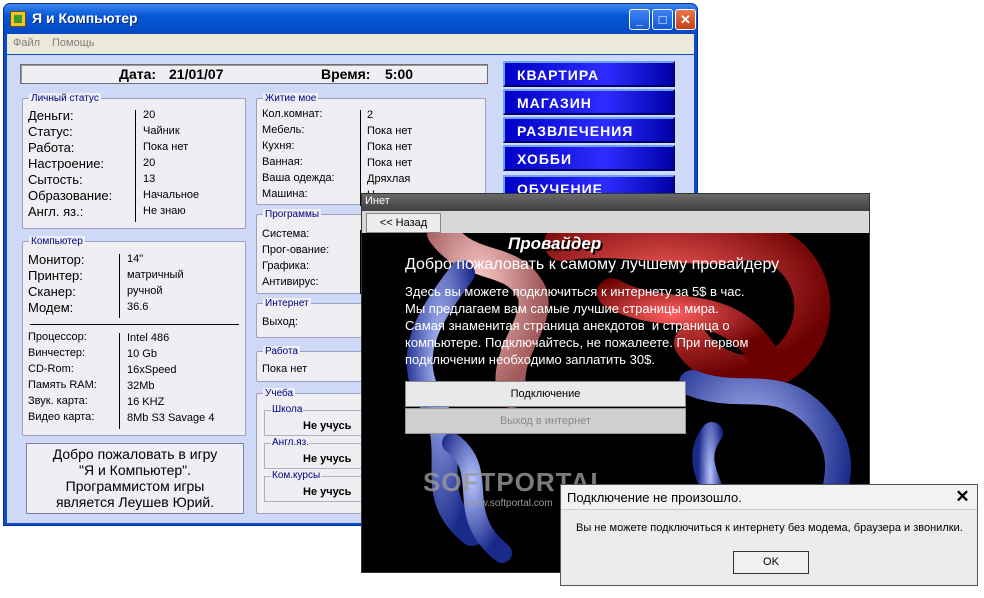 The height and width of the screenshot is (598, 984). I want to click on info-row-label: Машина:, so click(285, 194).